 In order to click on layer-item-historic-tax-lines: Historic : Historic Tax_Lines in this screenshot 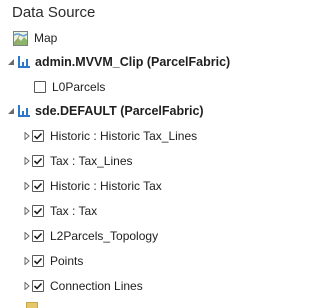, I will do `click(144, 136)`.